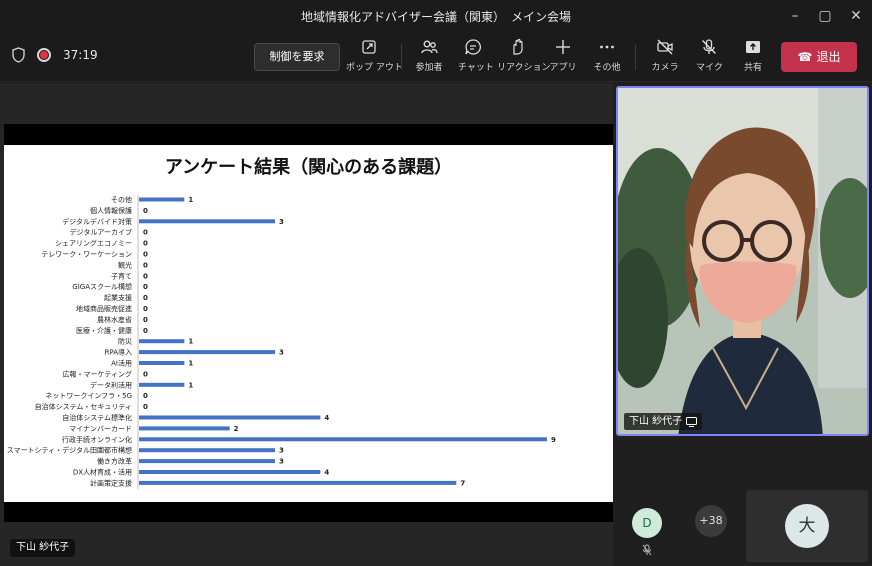 The image size is (872, 566). What do you see at coordinates (88, 396) in the screenshot?
I see `category-label: ネットワークインフラ・5G` at bounding box center [88, 396].